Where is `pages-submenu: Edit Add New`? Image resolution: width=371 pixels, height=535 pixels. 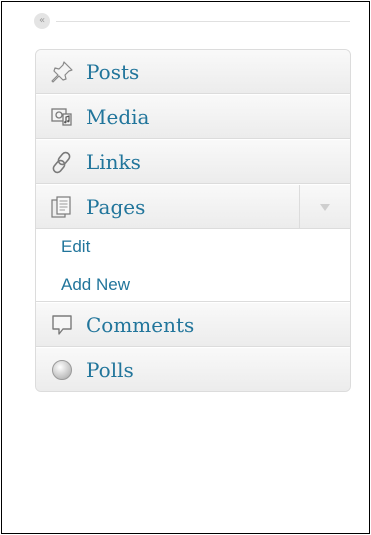
pages-submenu: Edit Add New is located at coordinates (193, 265).